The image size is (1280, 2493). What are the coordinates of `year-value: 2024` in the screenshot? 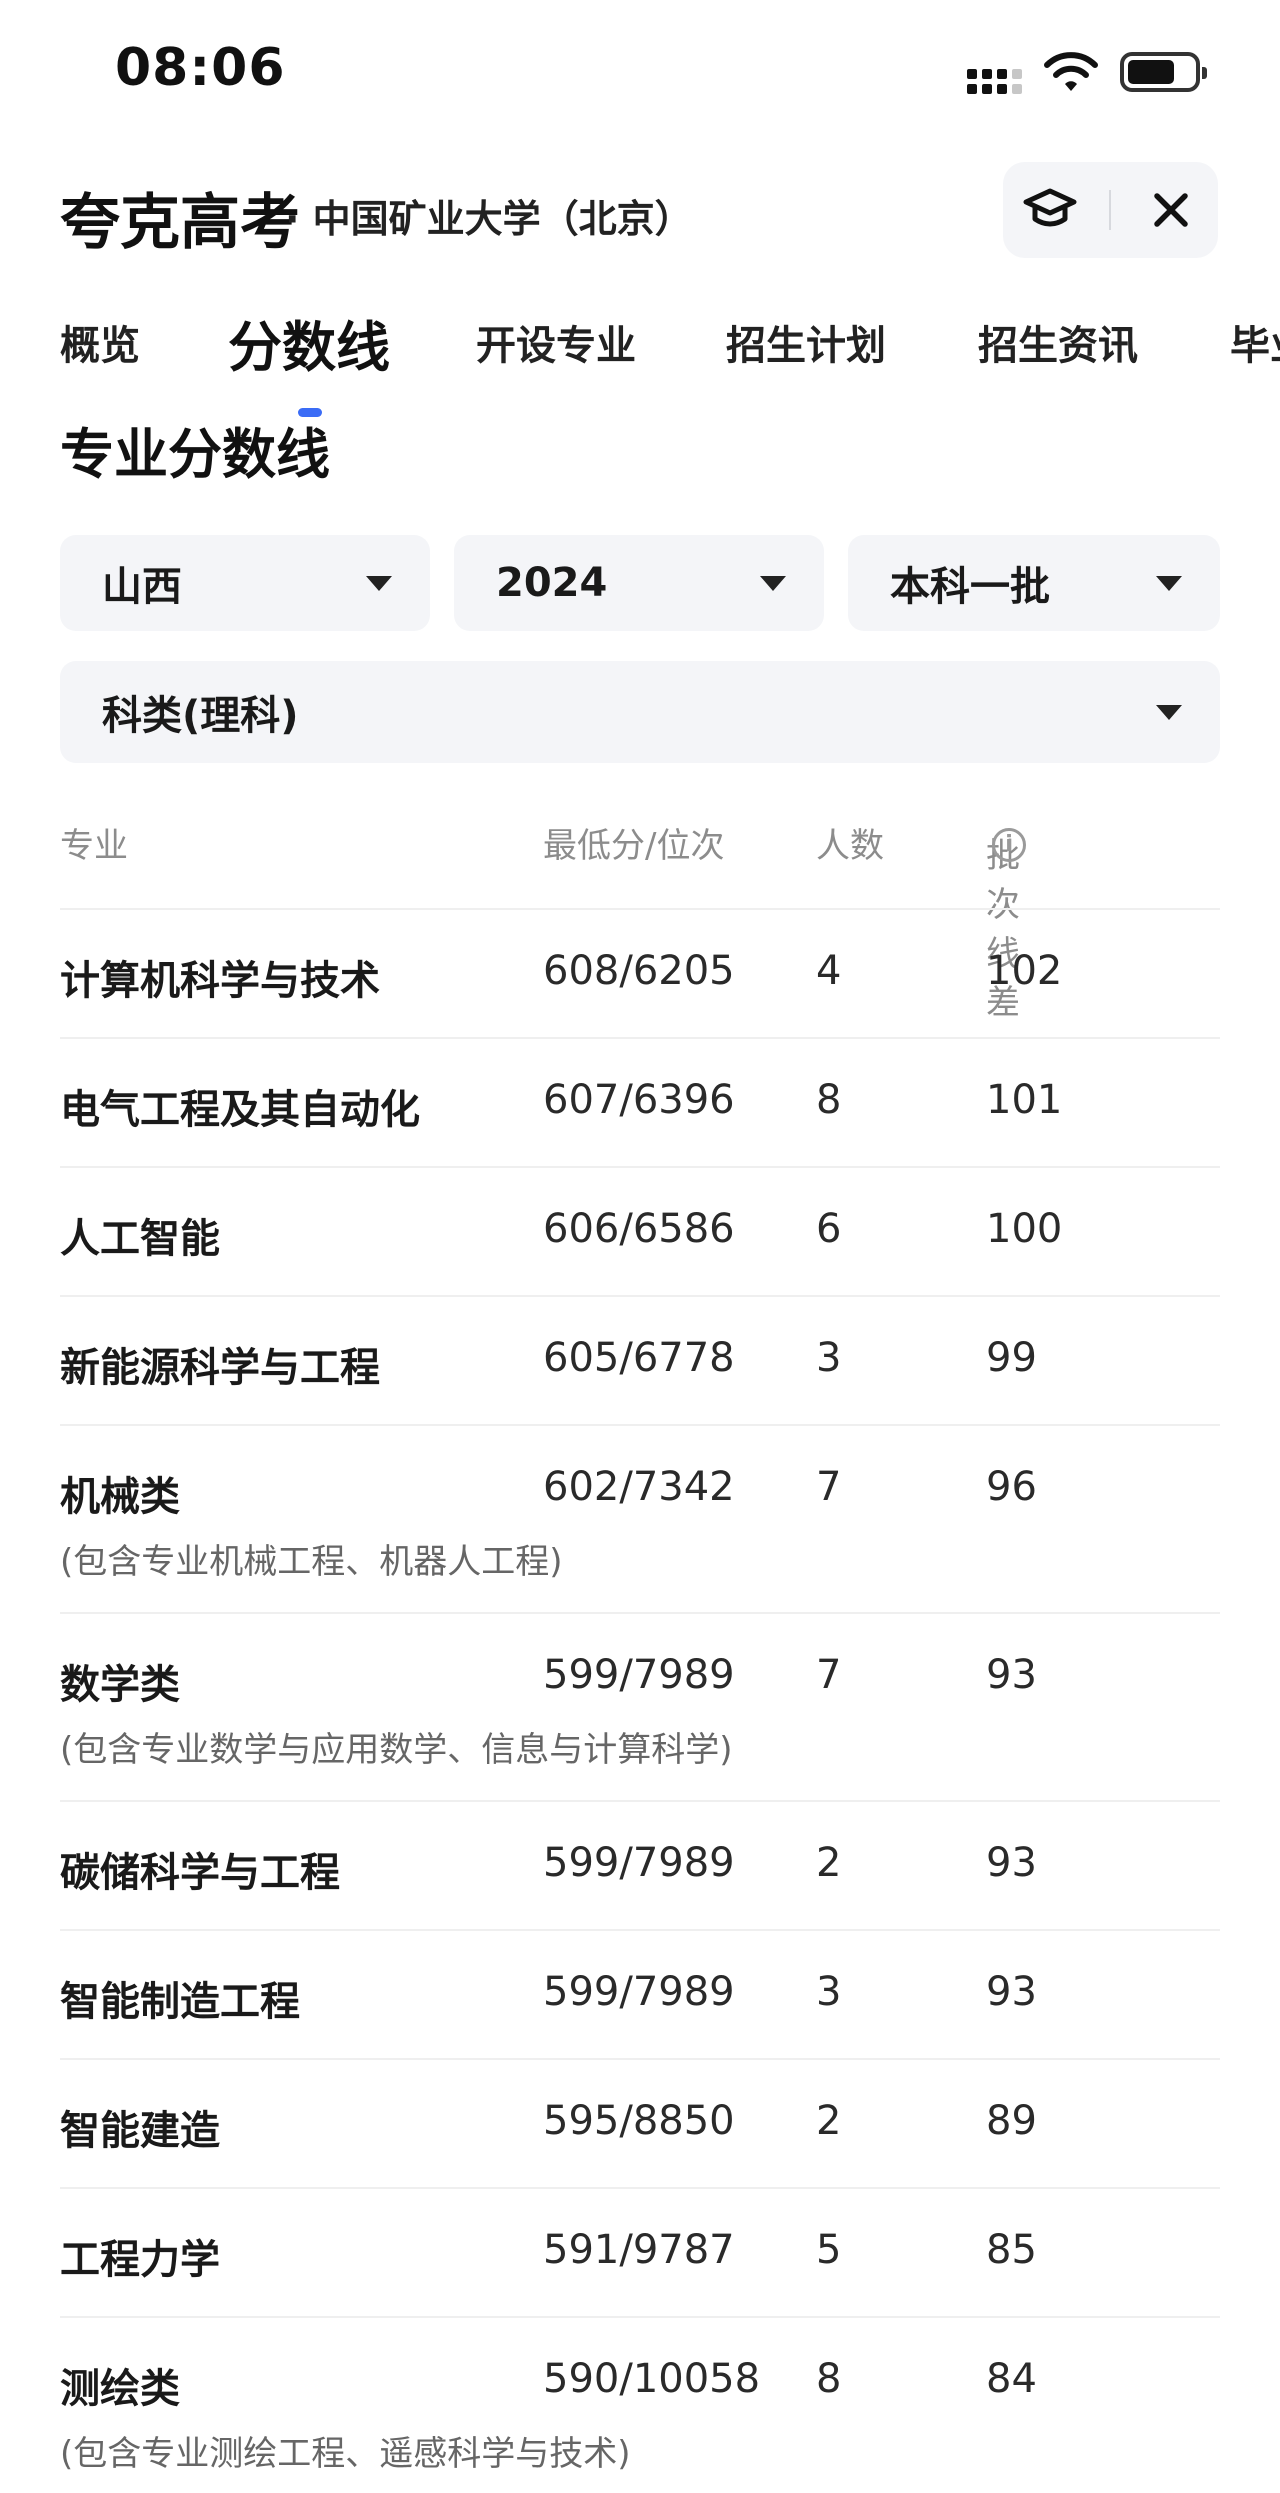 It's located at (552, 583).